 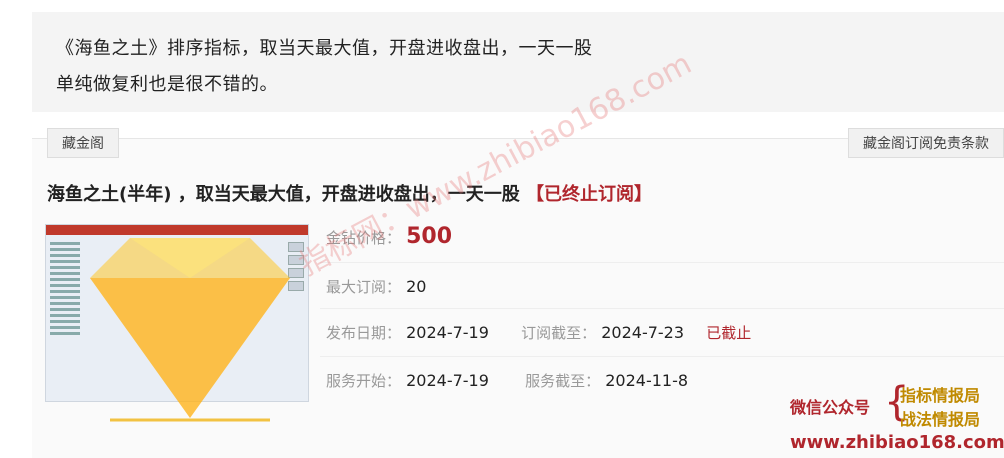 I want to click on service-start-value: 2024-7-19, so click(x=447, y=380).